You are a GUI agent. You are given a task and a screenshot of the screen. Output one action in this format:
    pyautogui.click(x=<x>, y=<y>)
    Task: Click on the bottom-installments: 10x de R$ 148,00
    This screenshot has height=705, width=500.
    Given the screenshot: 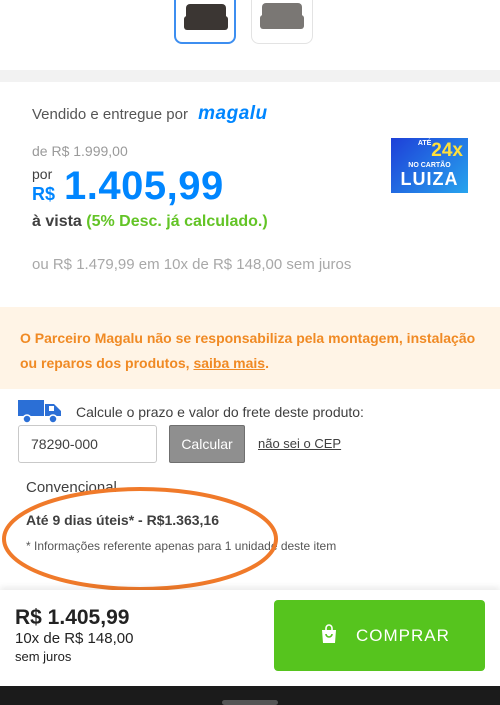 What is the action you would take?
    pyautogui.click(x=74, y=638)
    